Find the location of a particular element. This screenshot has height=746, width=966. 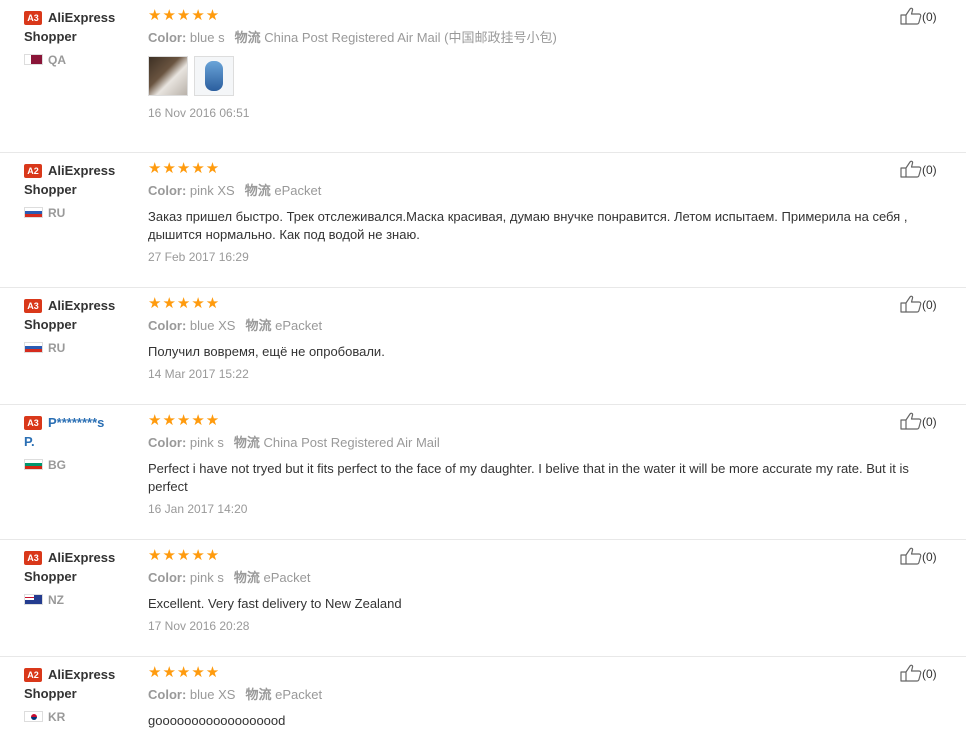

review-date: 27 Feb 2017 16:29 is located at coordinates (198, 257).